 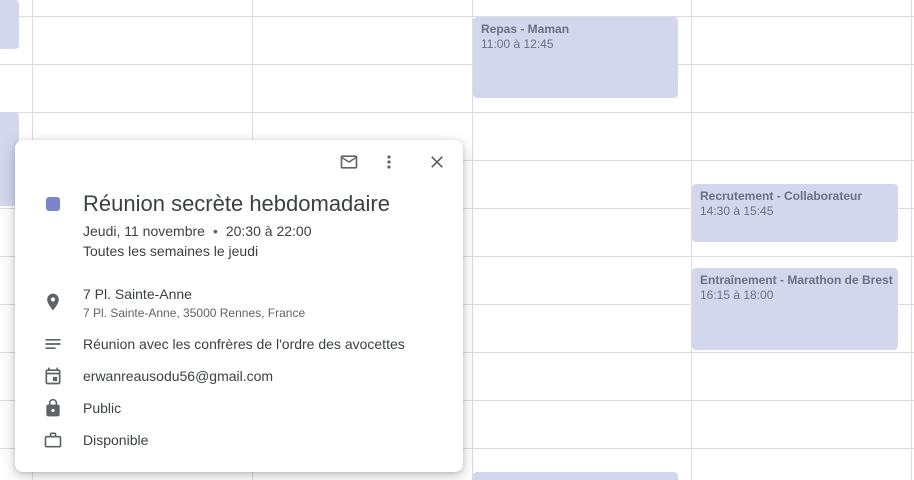 I want to click on calendar-icon, so click(x=53, y=376).